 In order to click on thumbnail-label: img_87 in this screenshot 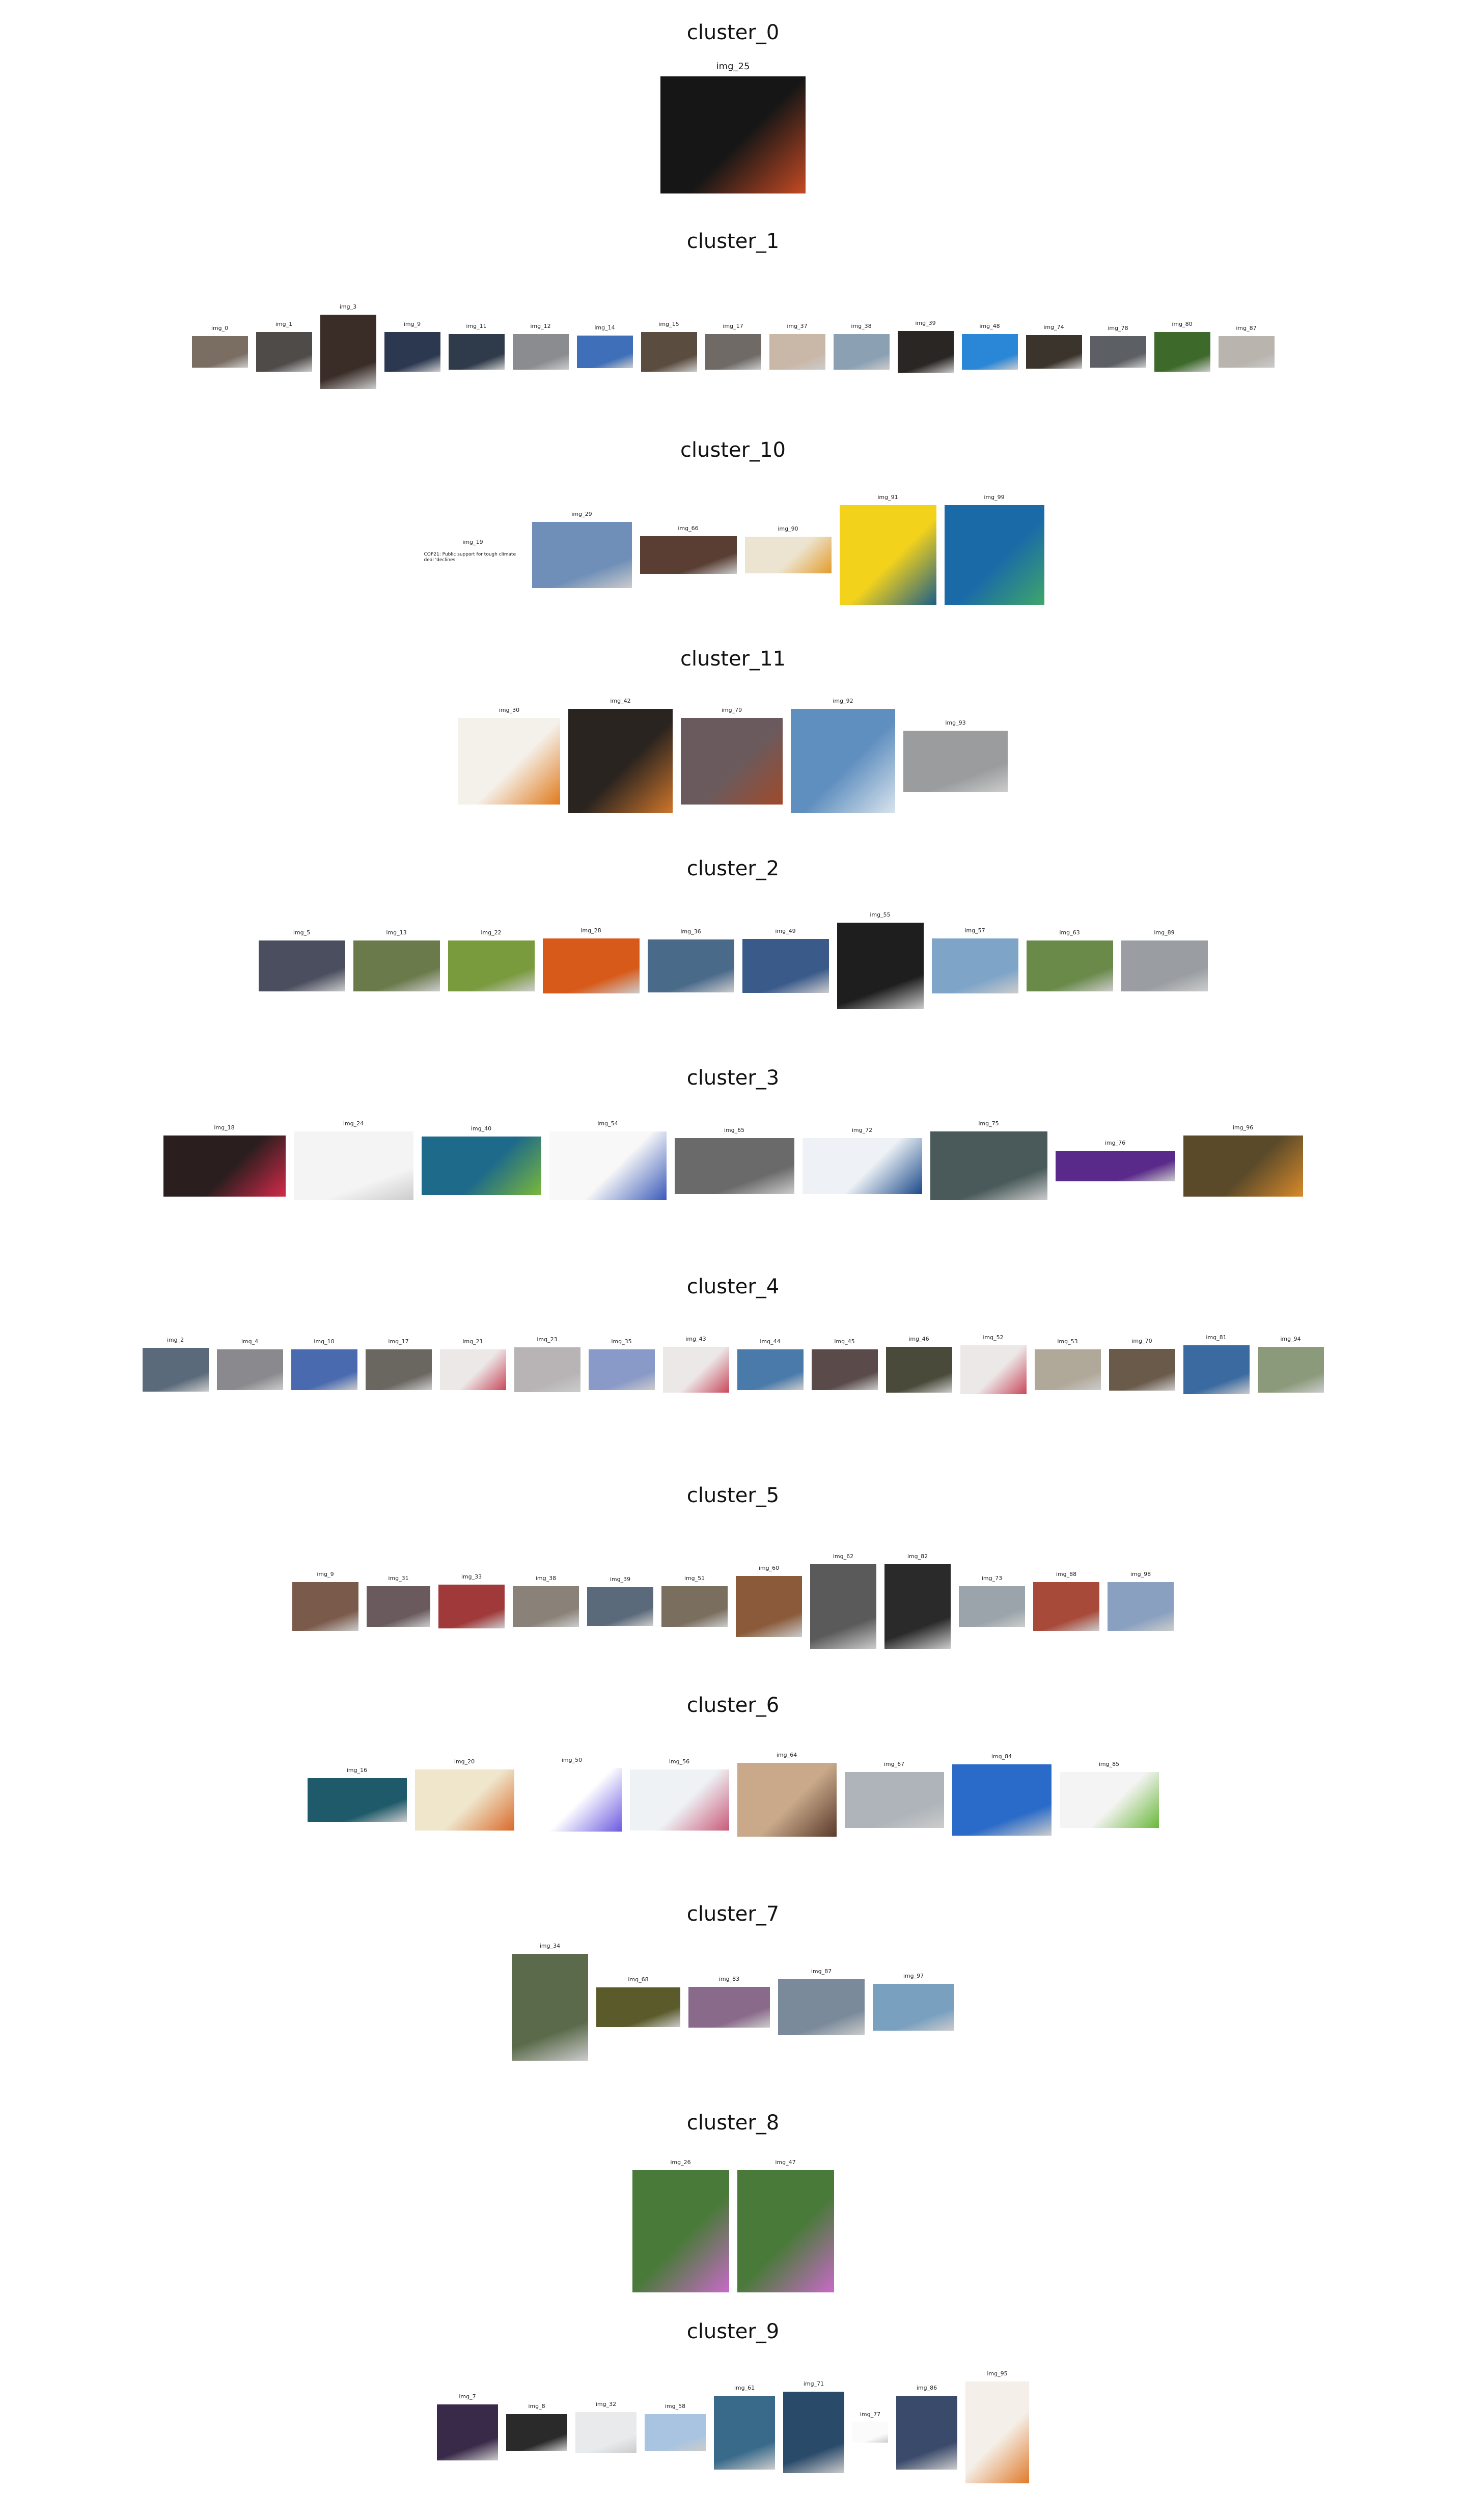, I will do `click(821, 1971)`.